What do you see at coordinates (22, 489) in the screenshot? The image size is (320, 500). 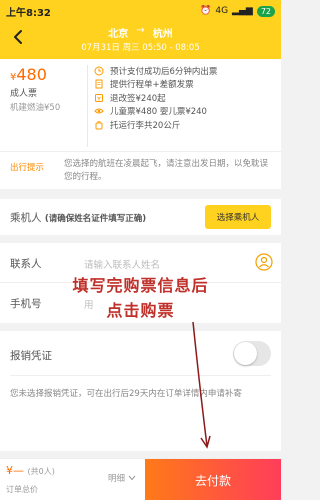 I see `total-label: 订单总价` at bounding box center [22, 489].